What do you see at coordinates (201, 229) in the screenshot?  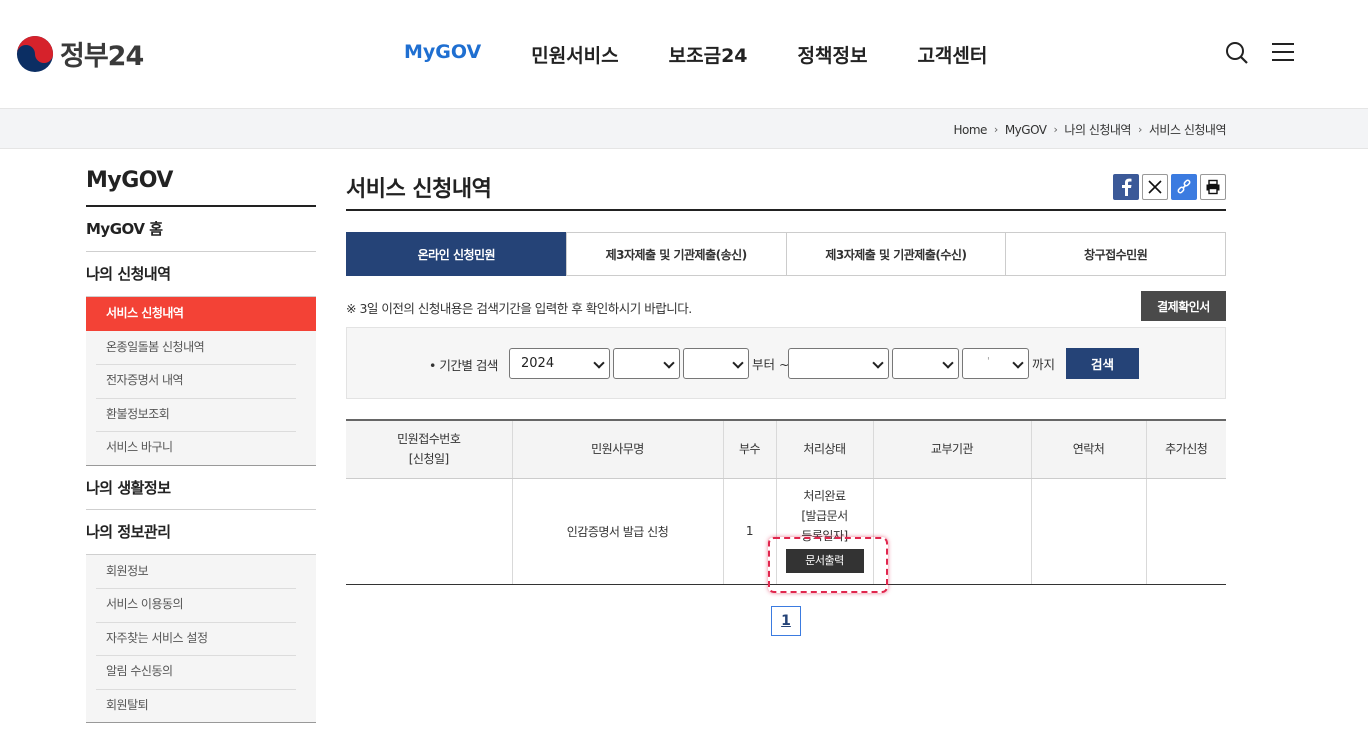 I see `sidebar-item-mygov-home: MyGOV 홈` at bounding box center [201, 229].